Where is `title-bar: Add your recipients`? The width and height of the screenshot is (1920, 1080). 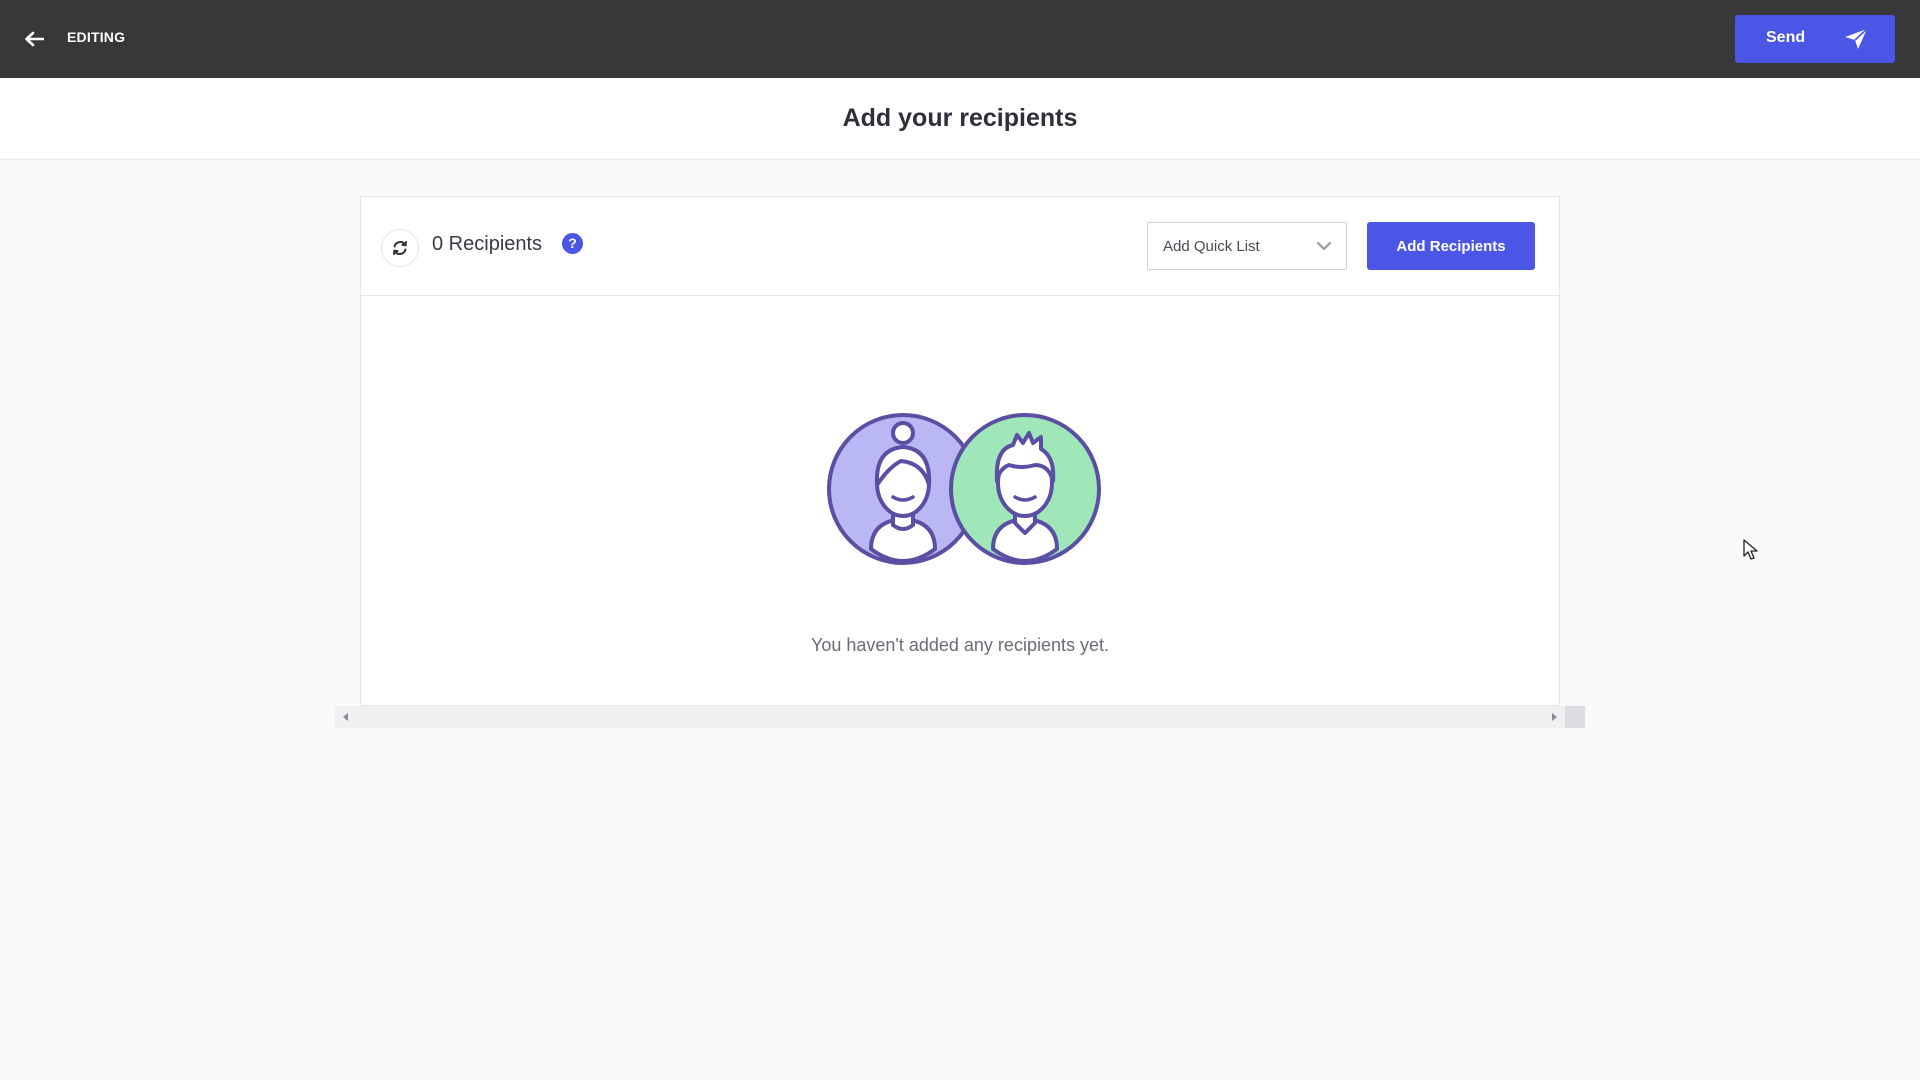 title-bar: Add your recipients is located at coordinates (960, 119).